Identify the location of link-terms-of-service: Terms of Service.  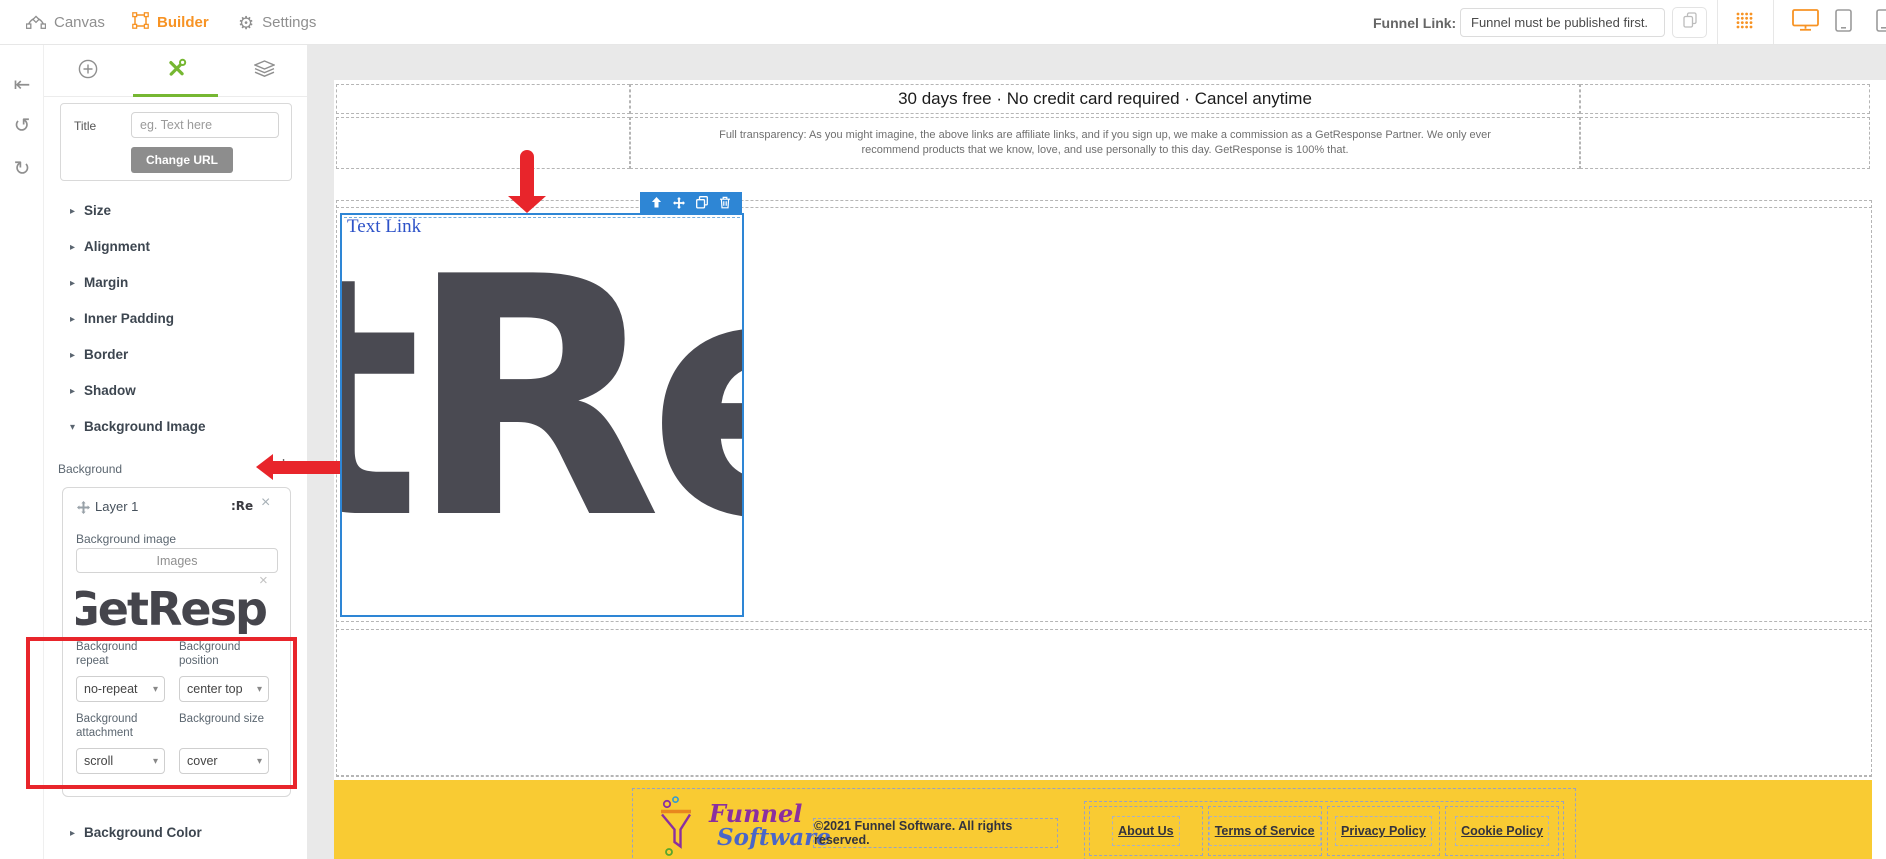
(1264, 831).